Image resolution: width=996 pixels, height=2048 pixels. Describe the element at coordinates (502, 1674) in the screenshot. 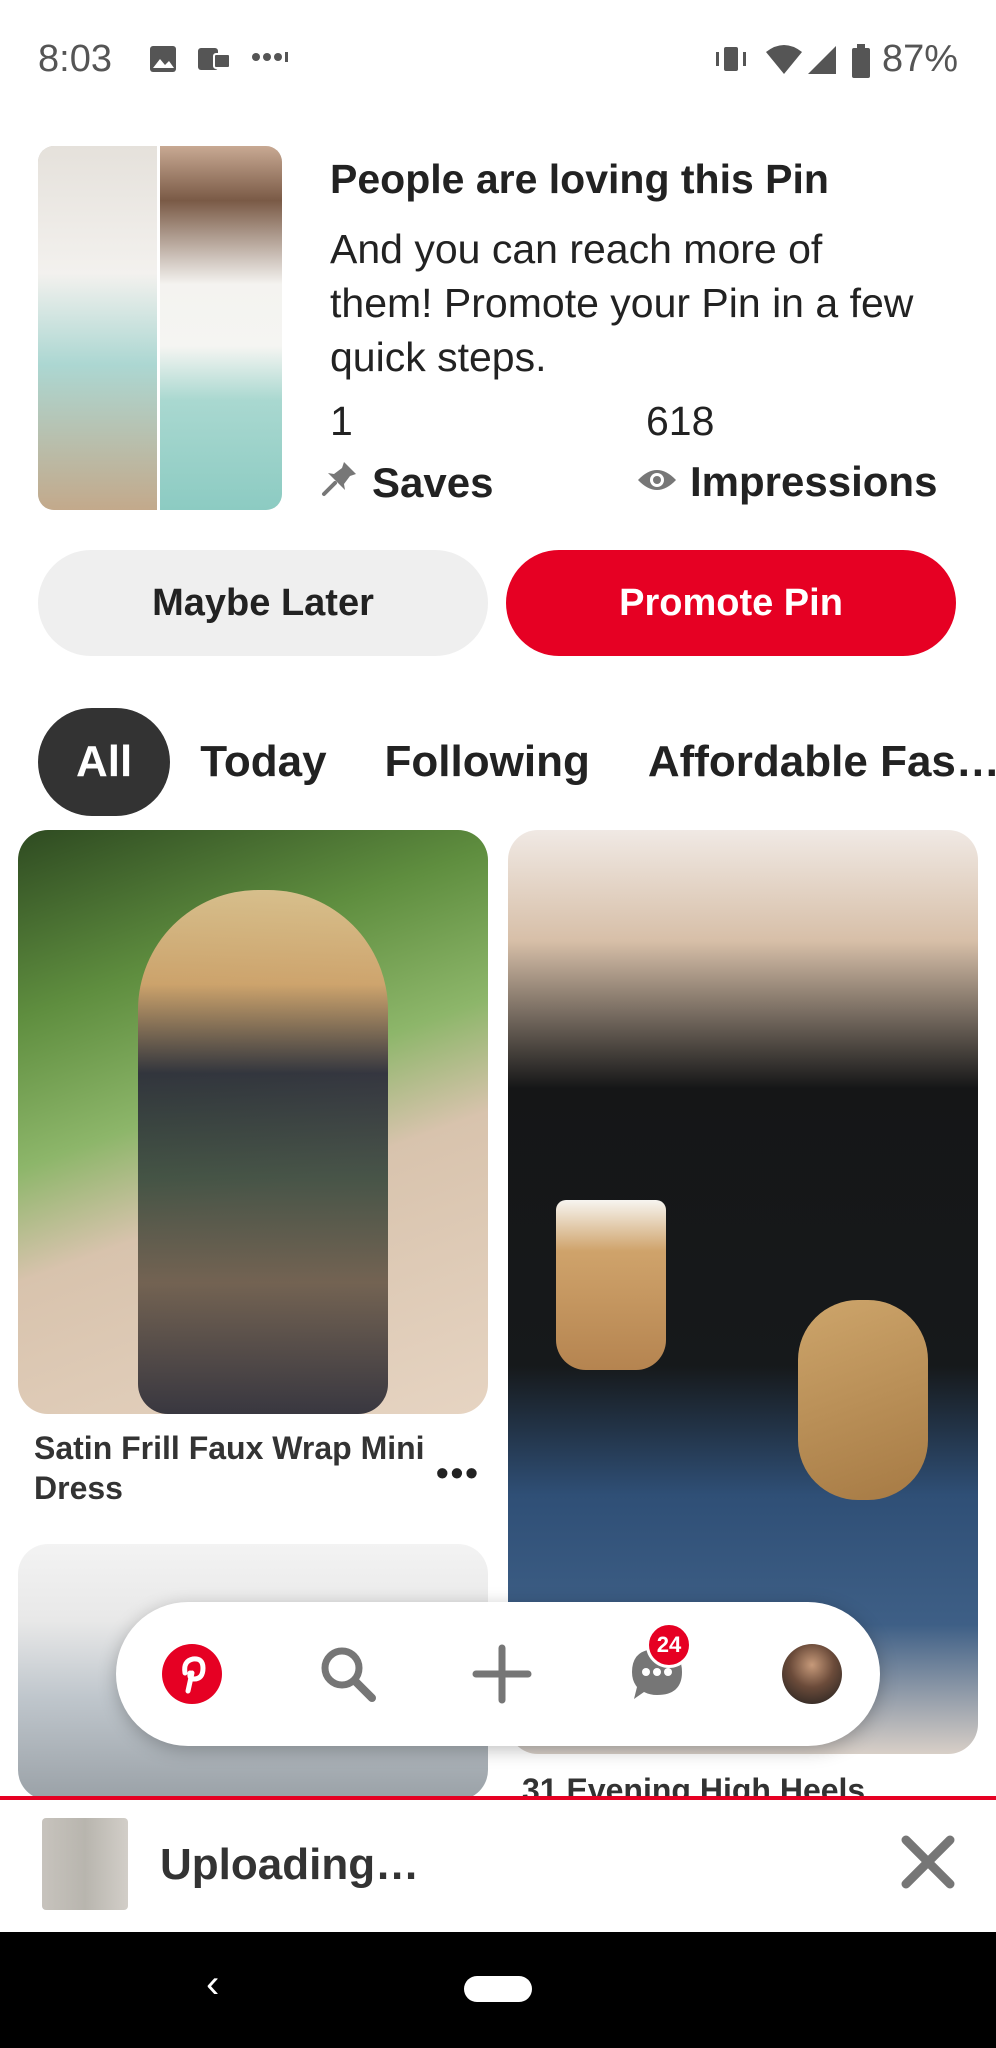

I see `plus-icon` at that location.